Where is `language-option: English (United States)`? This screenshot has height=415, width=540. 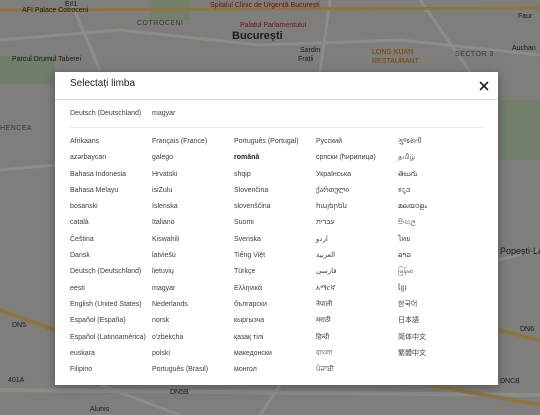 language-option: English (United States) is located at coordinates (111, 305).